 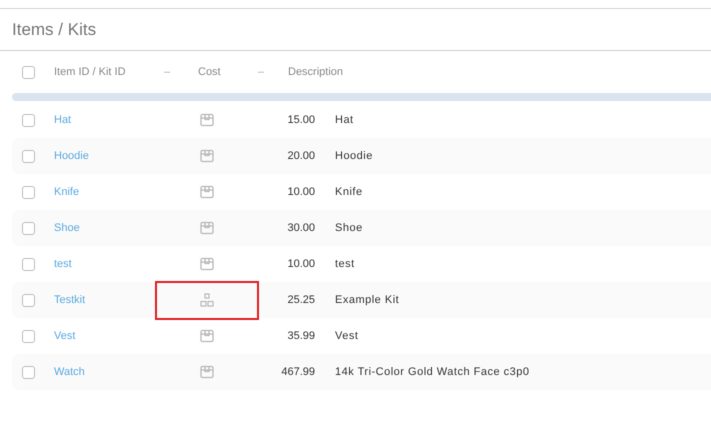 What do you see at coordinates (109, 72) in the screenshot?
I see `column-header: Item ID / Kit ID` at bounding box center [109, 72].